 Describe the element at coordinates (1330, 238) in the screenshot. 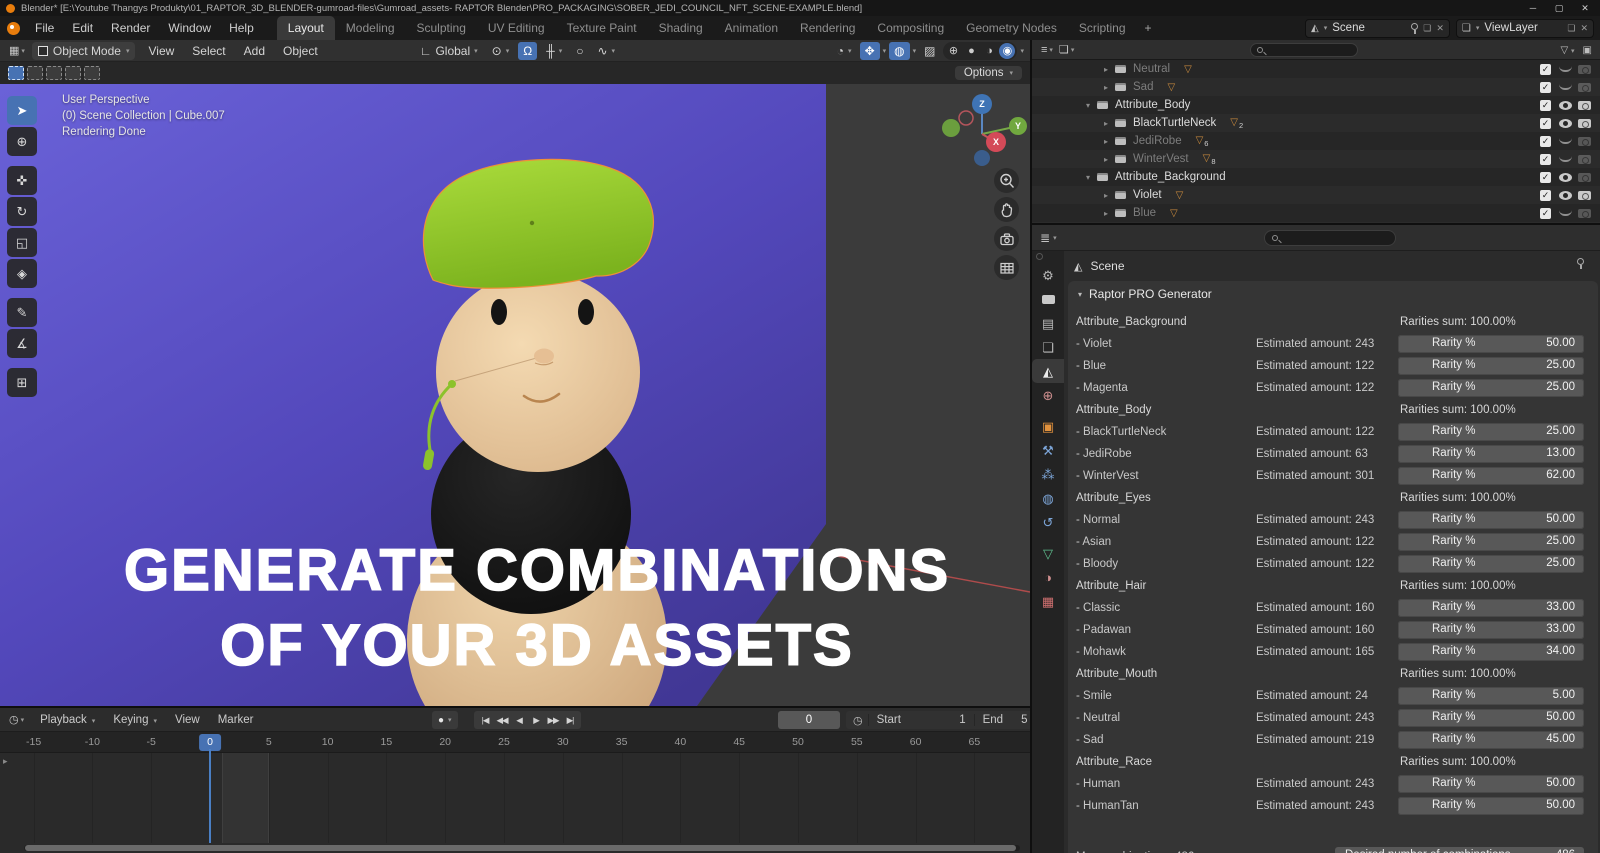

I see `properties-search-input` at that location.